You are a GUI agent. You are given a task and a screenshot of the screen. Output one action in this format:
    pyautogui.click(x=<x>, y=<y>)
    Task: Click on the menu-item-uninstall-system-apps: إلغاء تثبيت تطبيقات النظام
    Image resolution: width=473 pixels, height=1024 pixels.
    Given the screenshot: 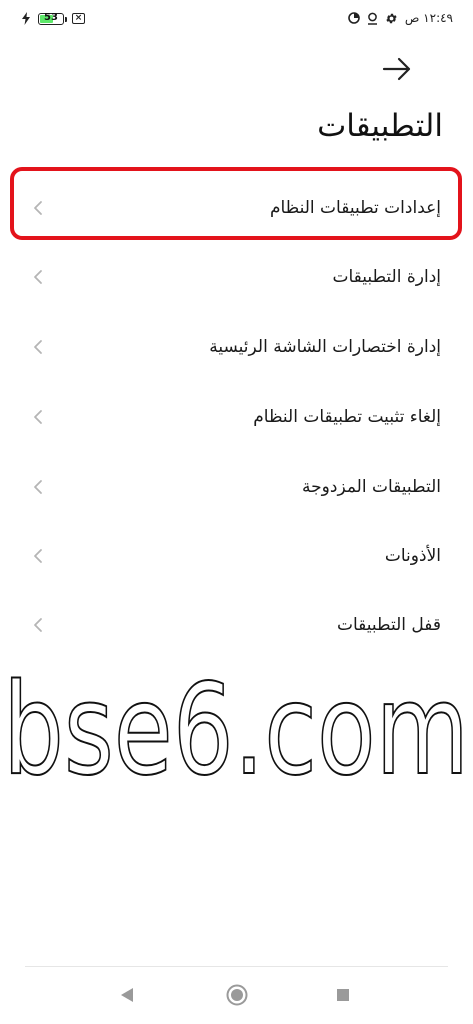 What is the action you would take?
    pyautogui.click(x=236, y=417)
    